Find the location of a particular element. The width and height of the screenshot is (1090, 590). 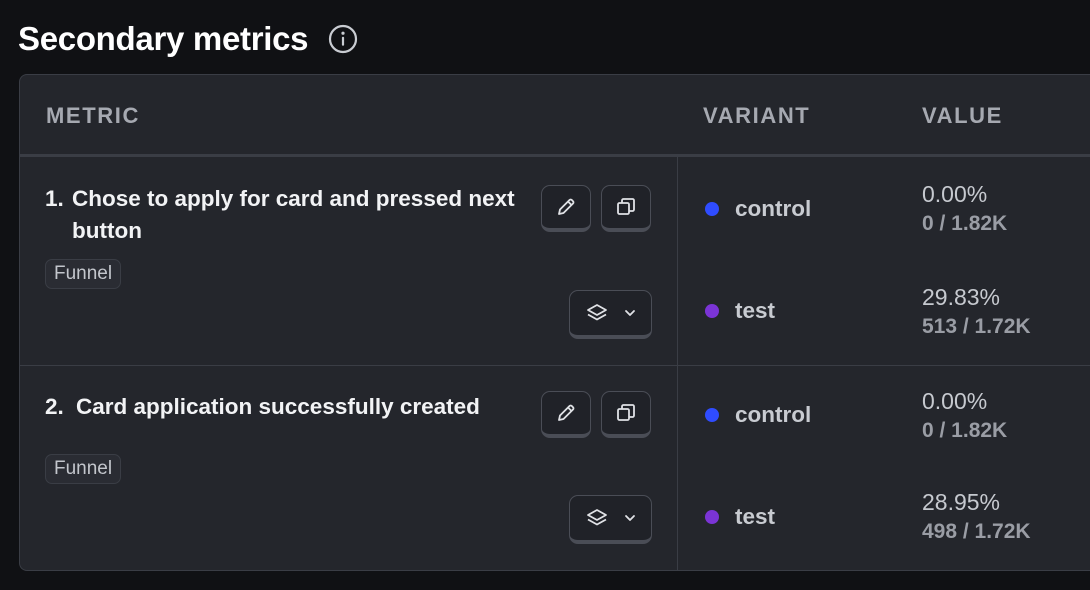

metric-name: Card application successfully created is located at coordinates (278, 406).